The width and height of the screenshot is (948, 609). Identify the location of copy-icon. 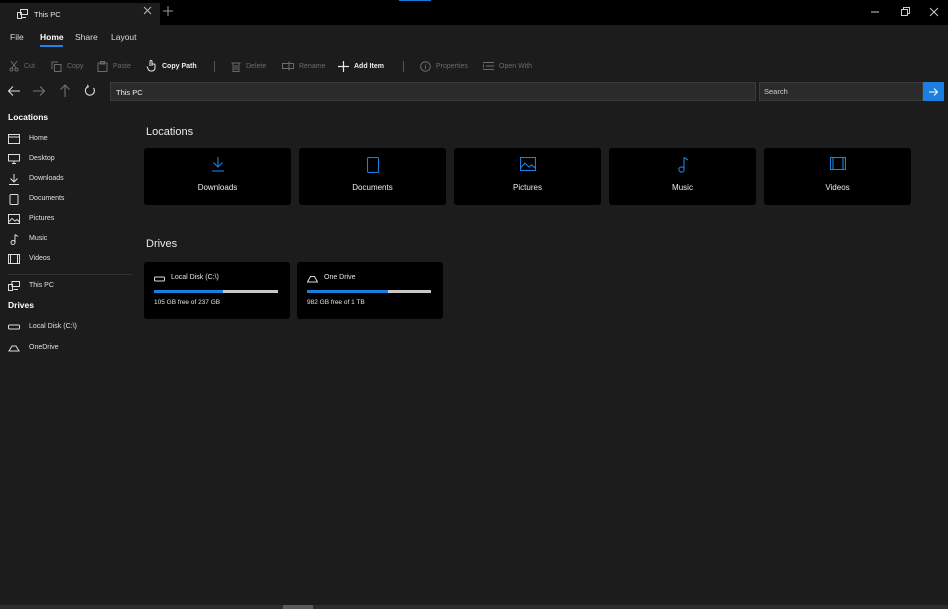
(56, 66).